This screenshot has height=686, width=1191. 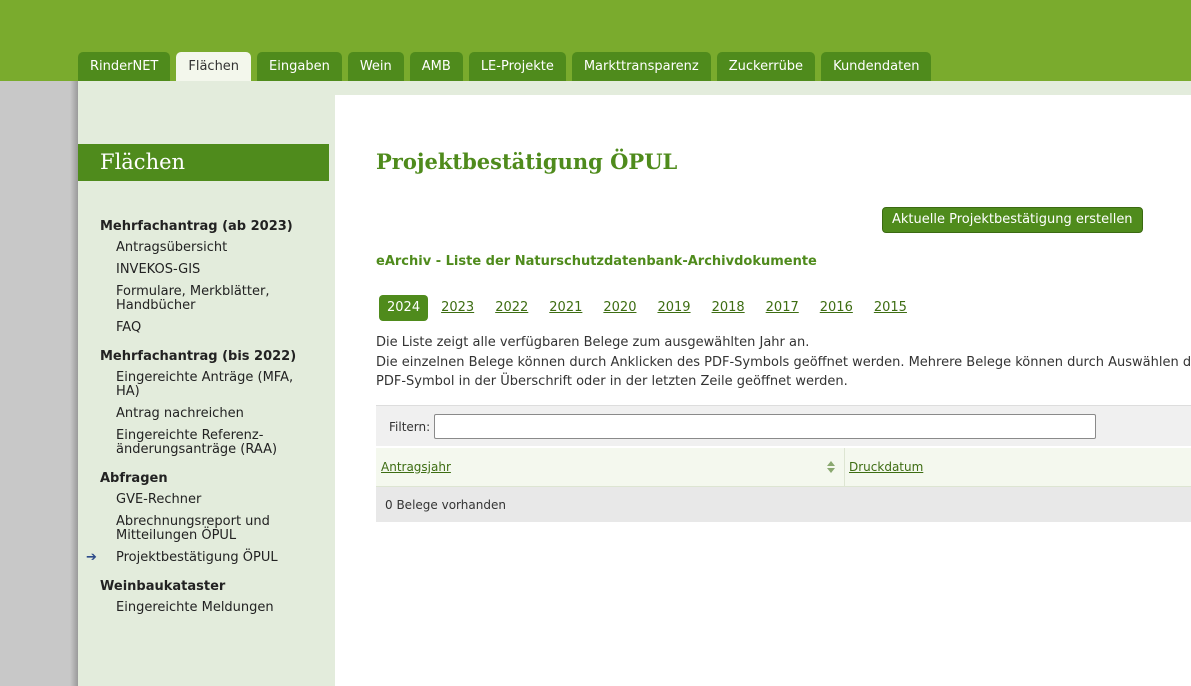 I want to click on sidebar-item: FAQ, so click(x=203, y=328).